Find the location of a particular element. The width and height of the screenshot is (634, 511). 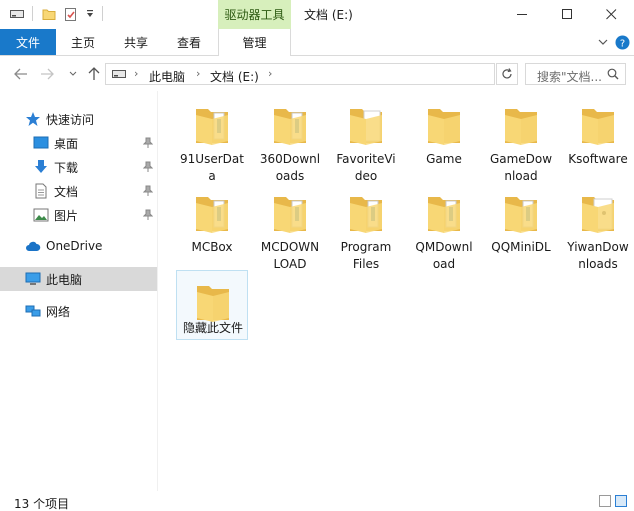

folder-item: FavoriteVi deo is located at coordinates (366, 138).